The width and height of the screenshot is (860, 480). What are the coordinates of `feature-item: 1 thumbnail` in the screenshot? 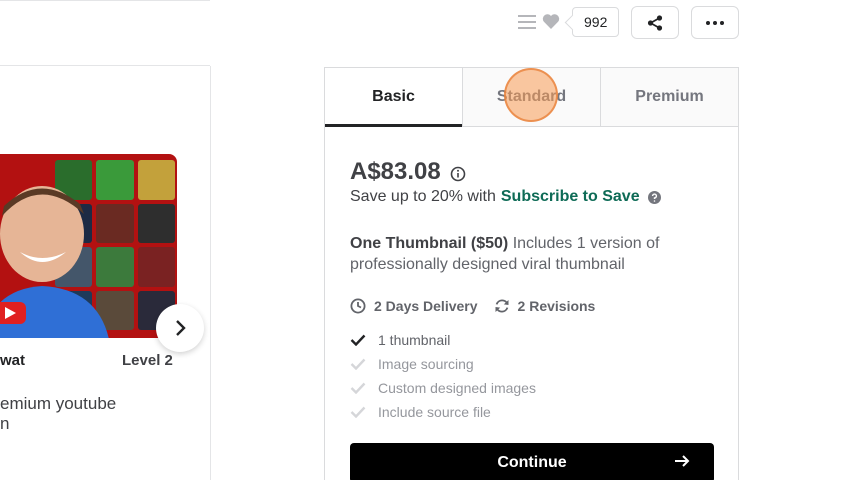 It's located at (443, 340).